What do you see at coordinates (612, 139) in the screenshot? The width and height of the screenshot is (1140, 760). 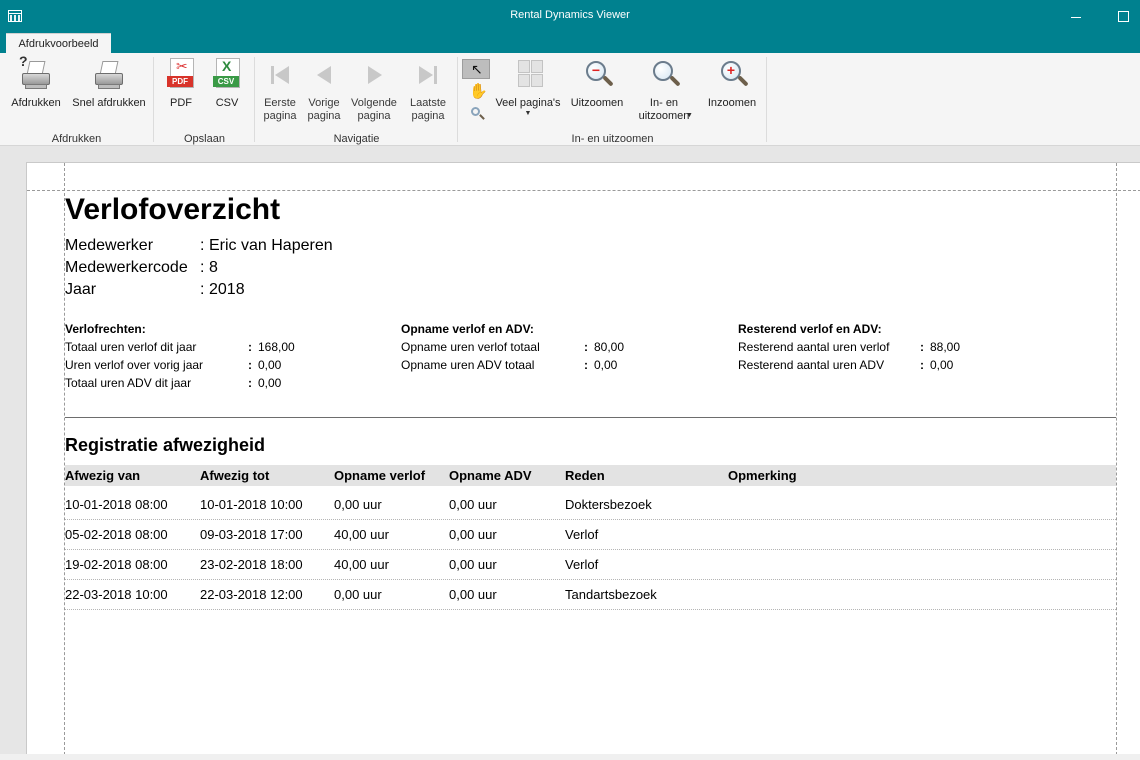 I see `group-label-zoom: In- en uitzoomen` at bounding box center [612, 139].